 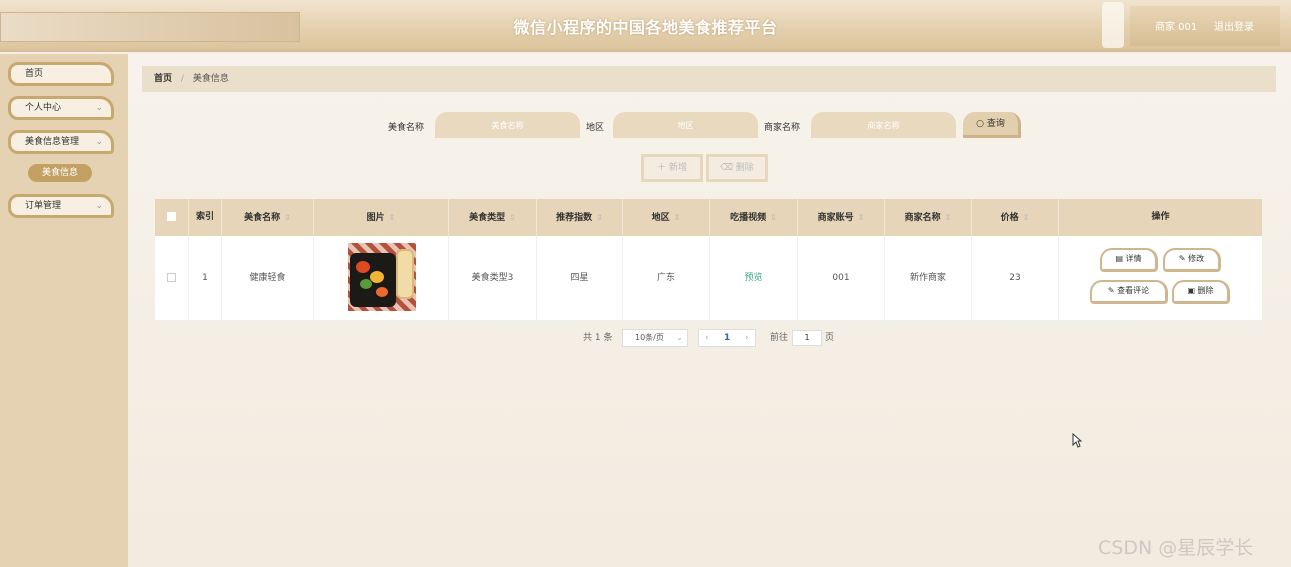 What do you see at coordinates (493, 217) in the screenshot?
I see `header-cell-sortable: 美食类型 ⇕` at bounding box center [493, 217].